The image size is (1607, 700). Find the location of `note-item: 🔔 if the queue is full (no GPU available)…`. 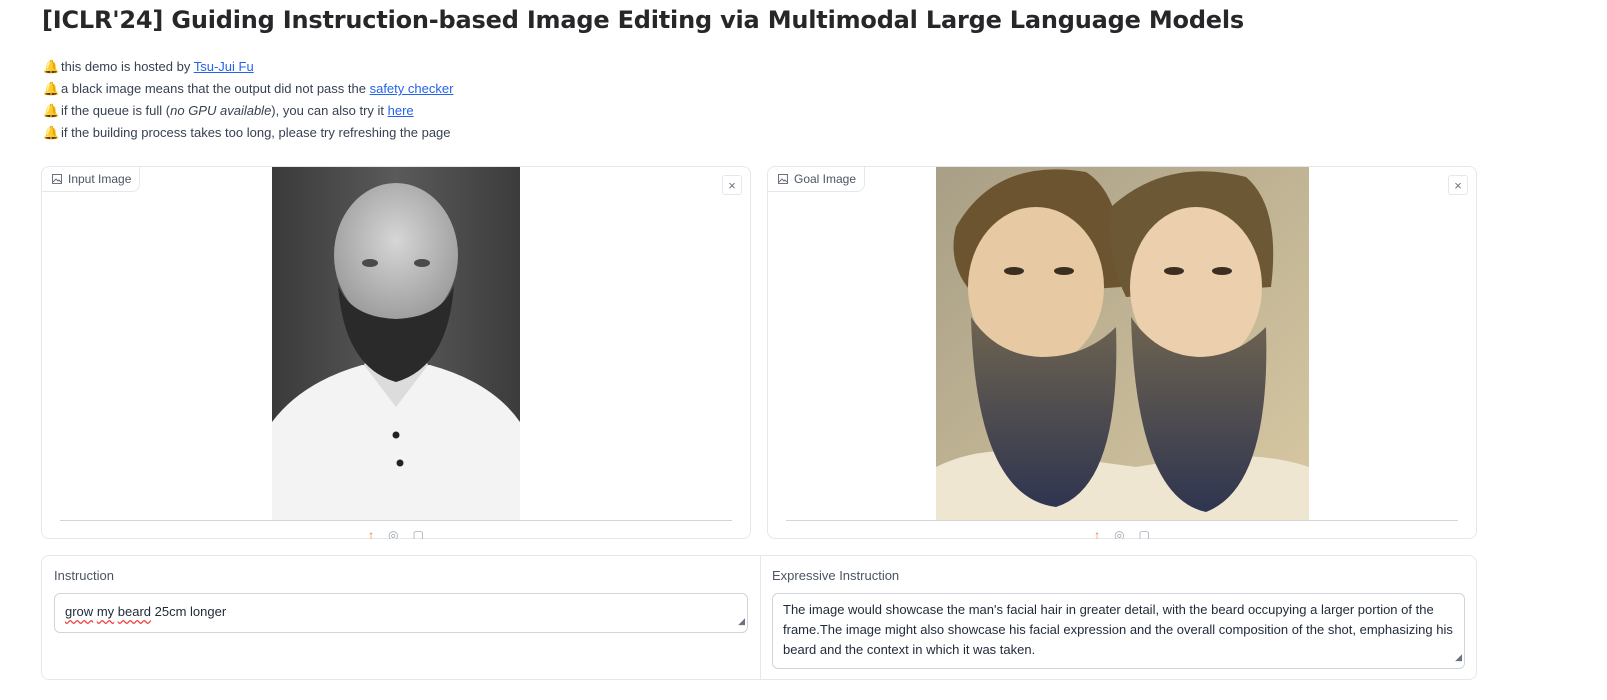

note-item: 🔔 if the queue is full (no GPU available)… is located at coordinates (248, 111).